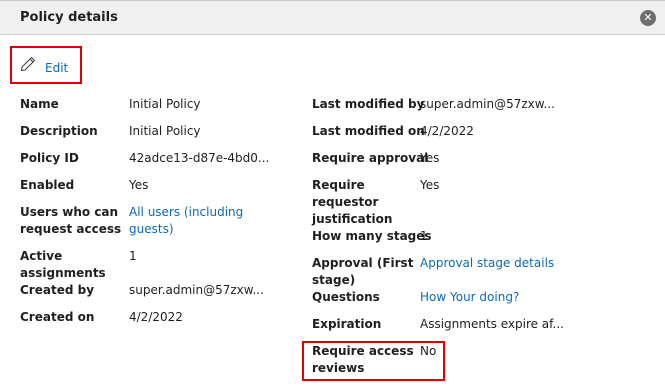  Describe the element at coordinates (363, 351) in the screenshot. I see `access-reviews-label-line1: Require access` at that location.